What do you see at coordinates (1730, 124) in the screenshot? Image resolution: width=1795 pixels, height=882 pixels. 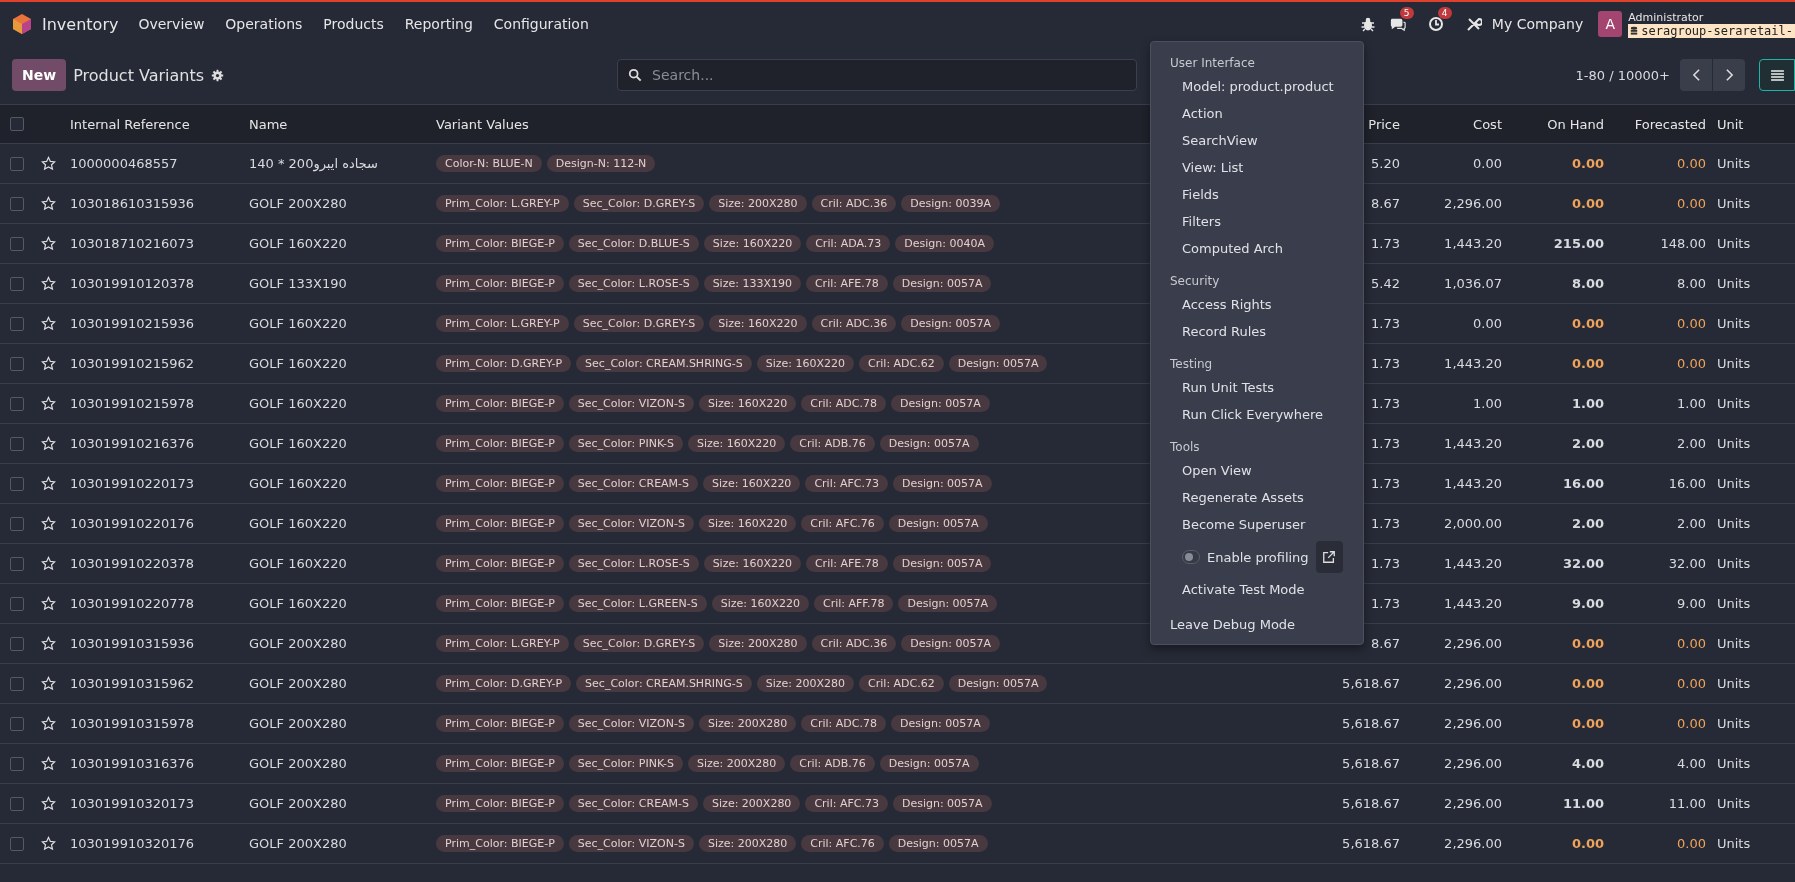 I see `column-header: Unit` at bounding box center [1730, 124].